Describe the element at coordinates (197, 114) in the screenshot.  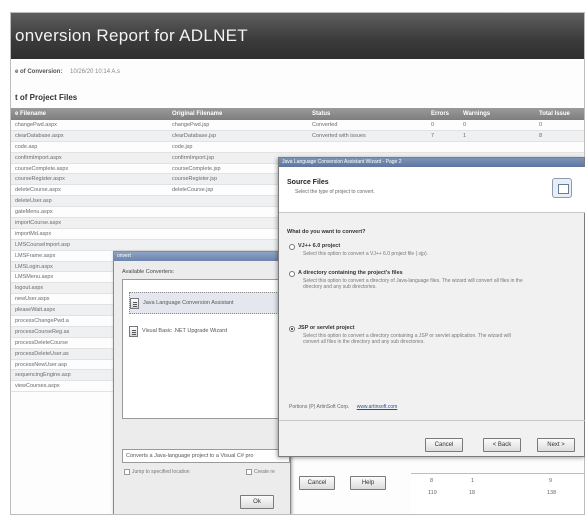
I see `column-header: Original Filename` at that location.